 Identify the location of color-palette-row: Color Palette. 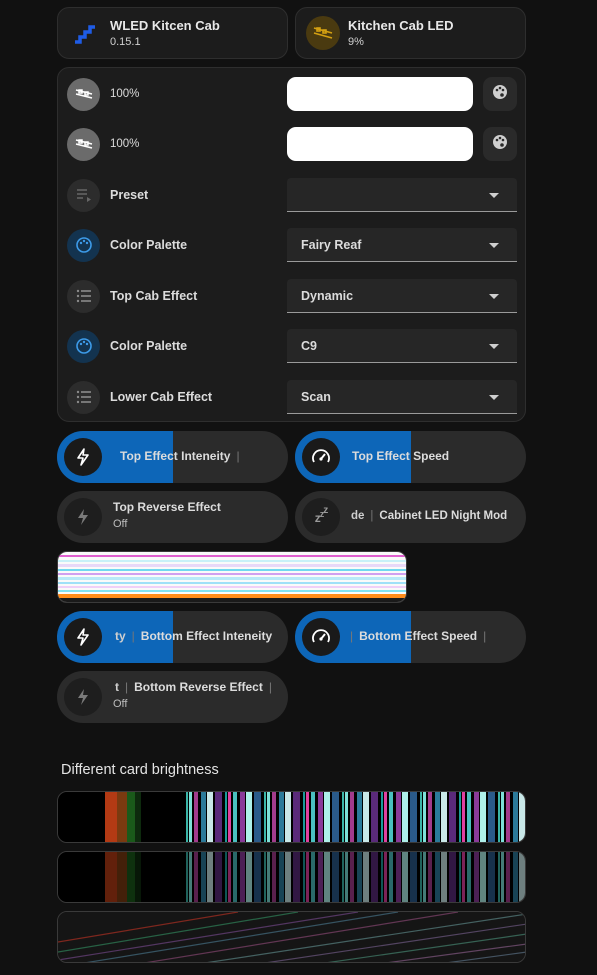
(127, 245).